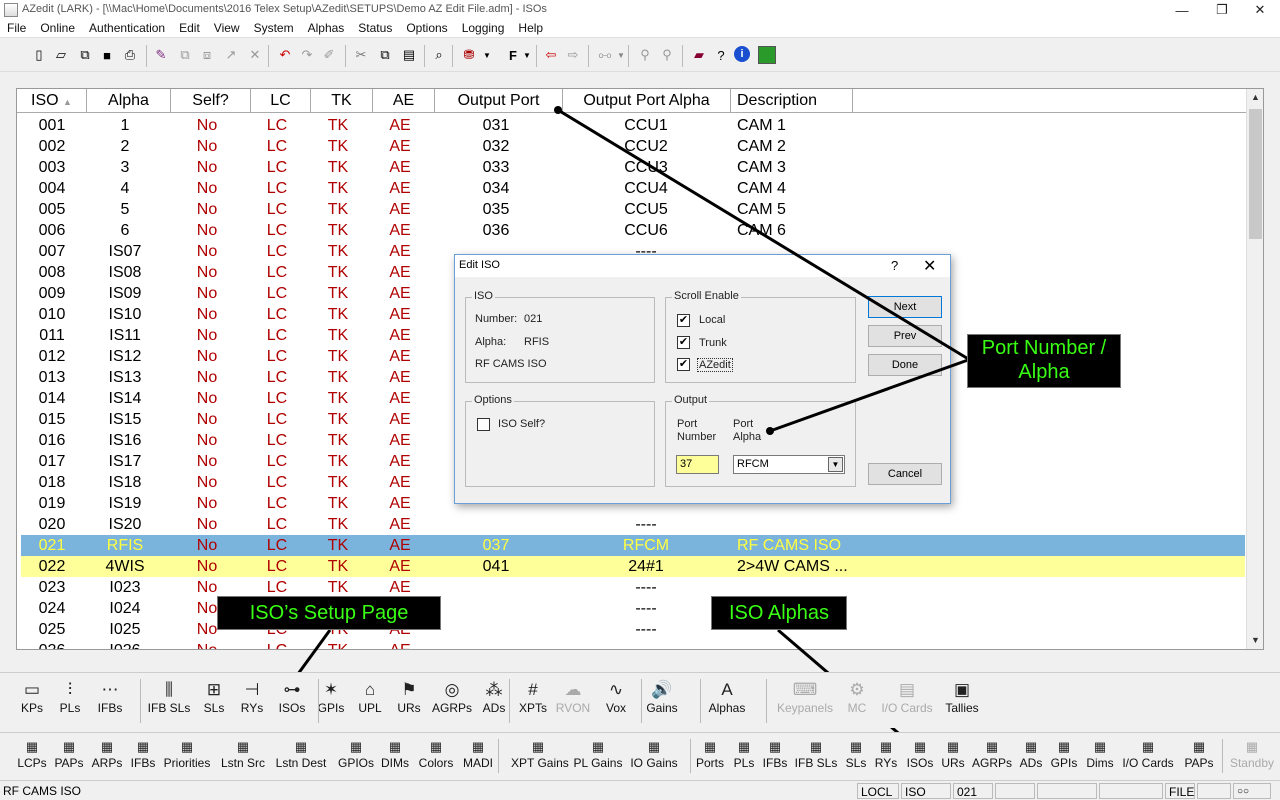  What do you see at coordinates (699, 55) in the screenshot?
I see `book-icon: ▰` at bounding box center [699, 55].